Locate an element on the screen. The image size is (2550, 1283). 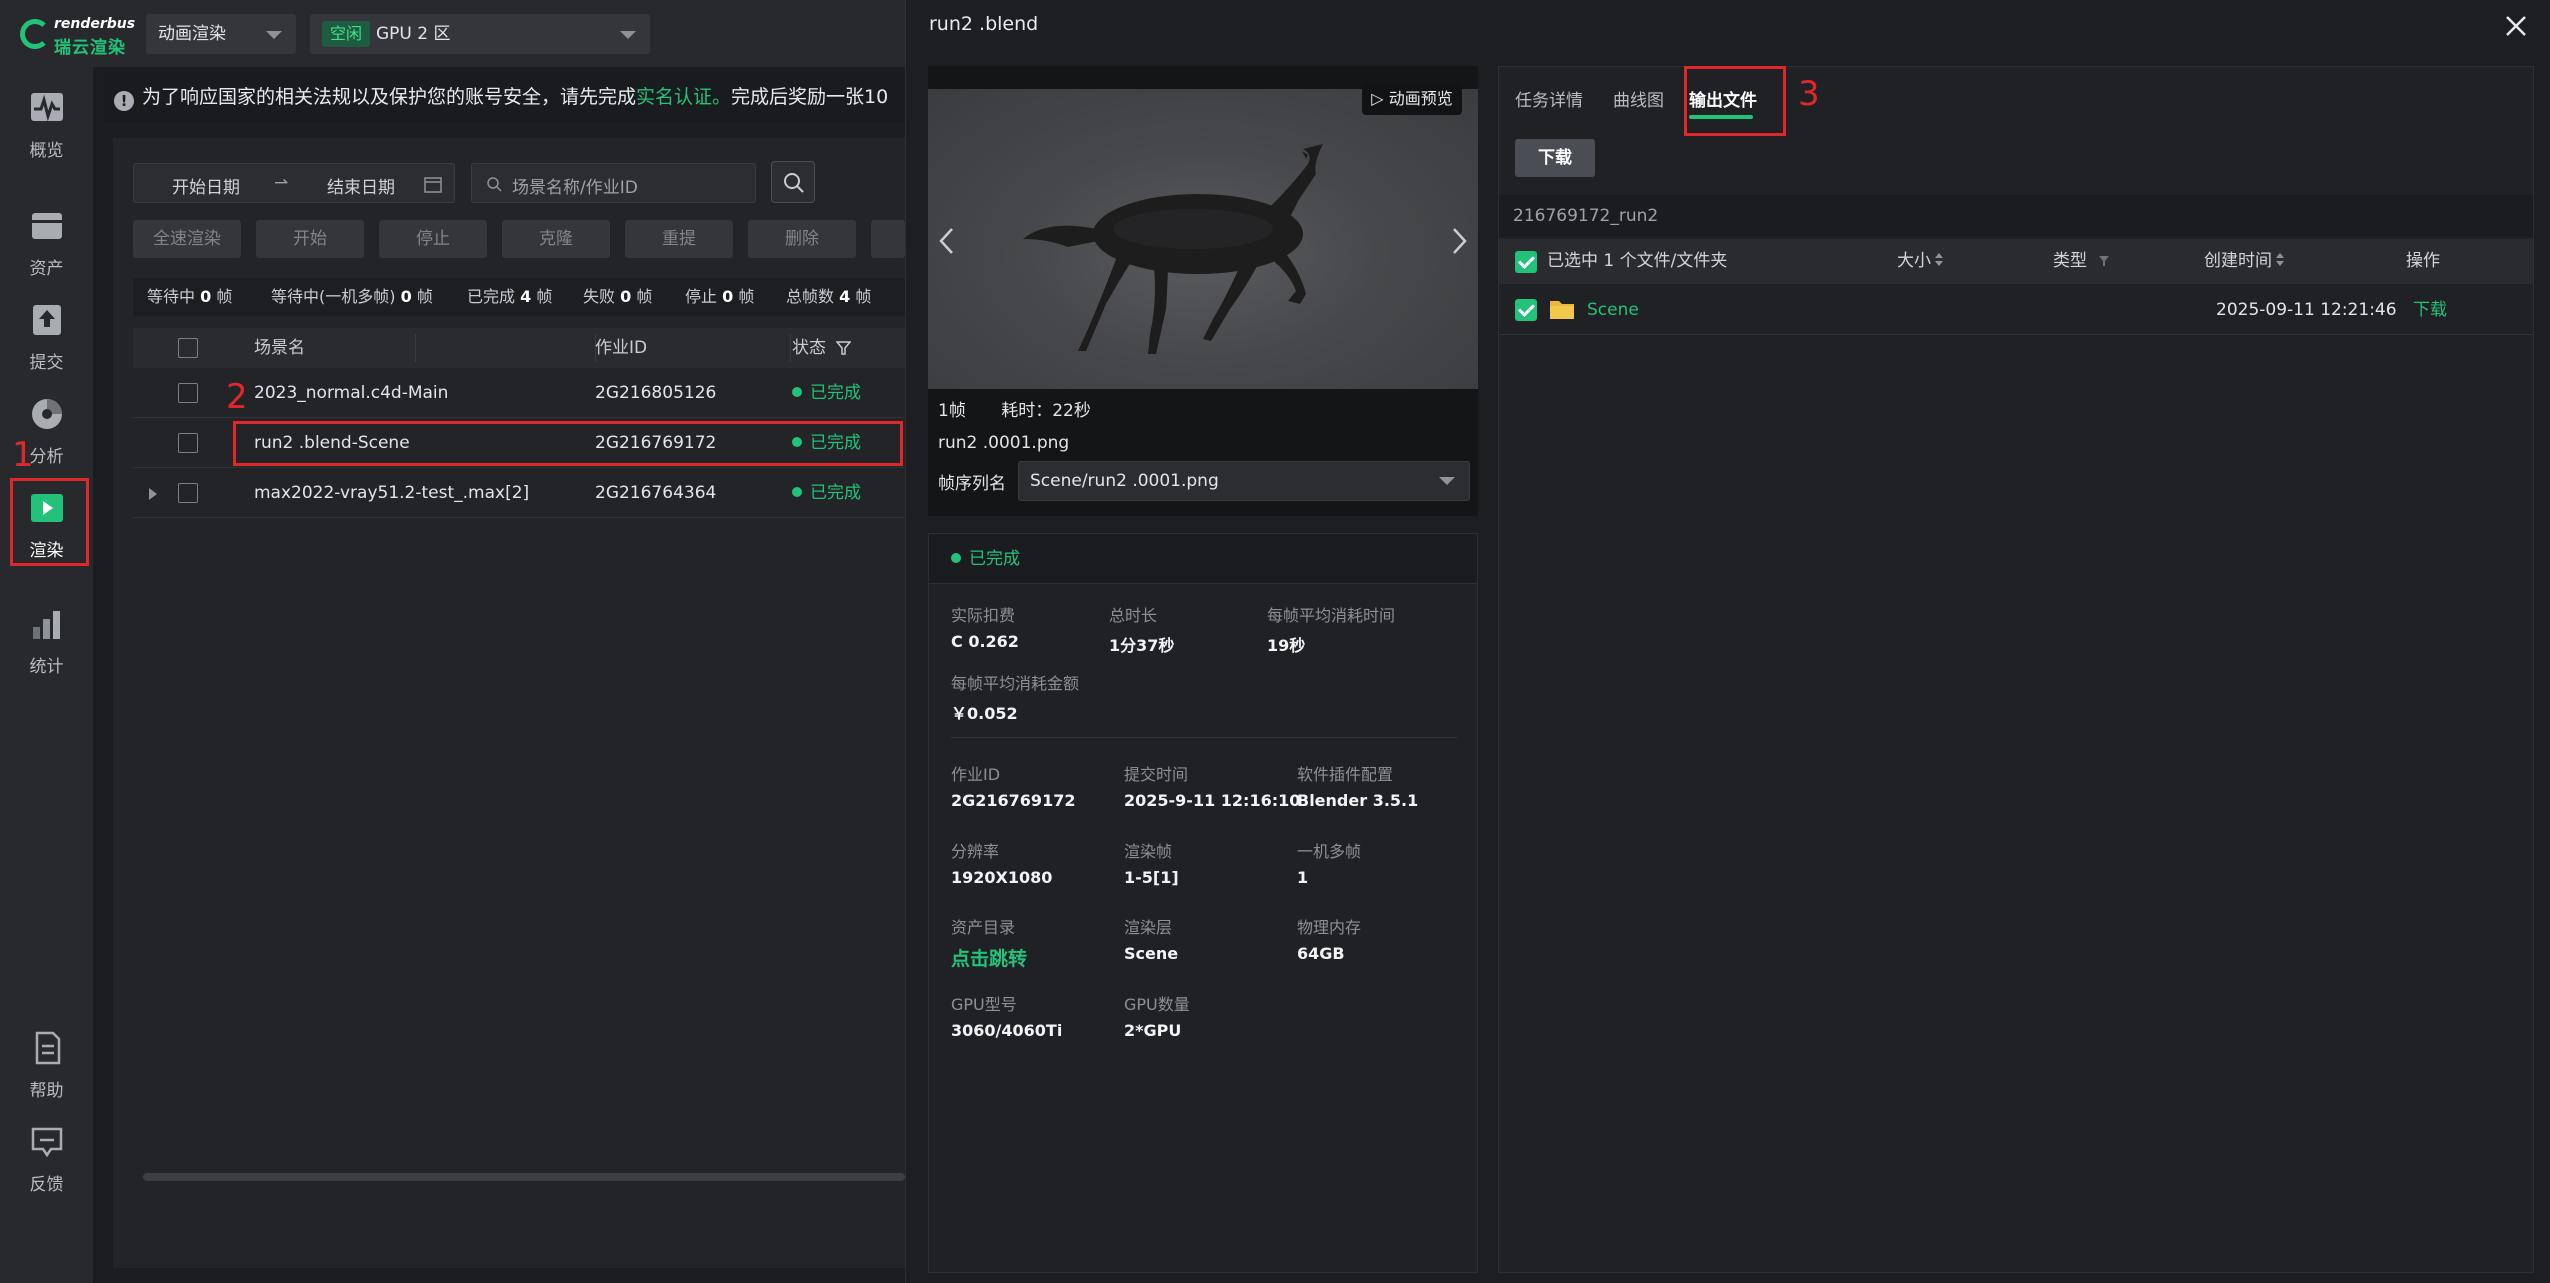
render-preview-image is located at coordinates (1203, 239).